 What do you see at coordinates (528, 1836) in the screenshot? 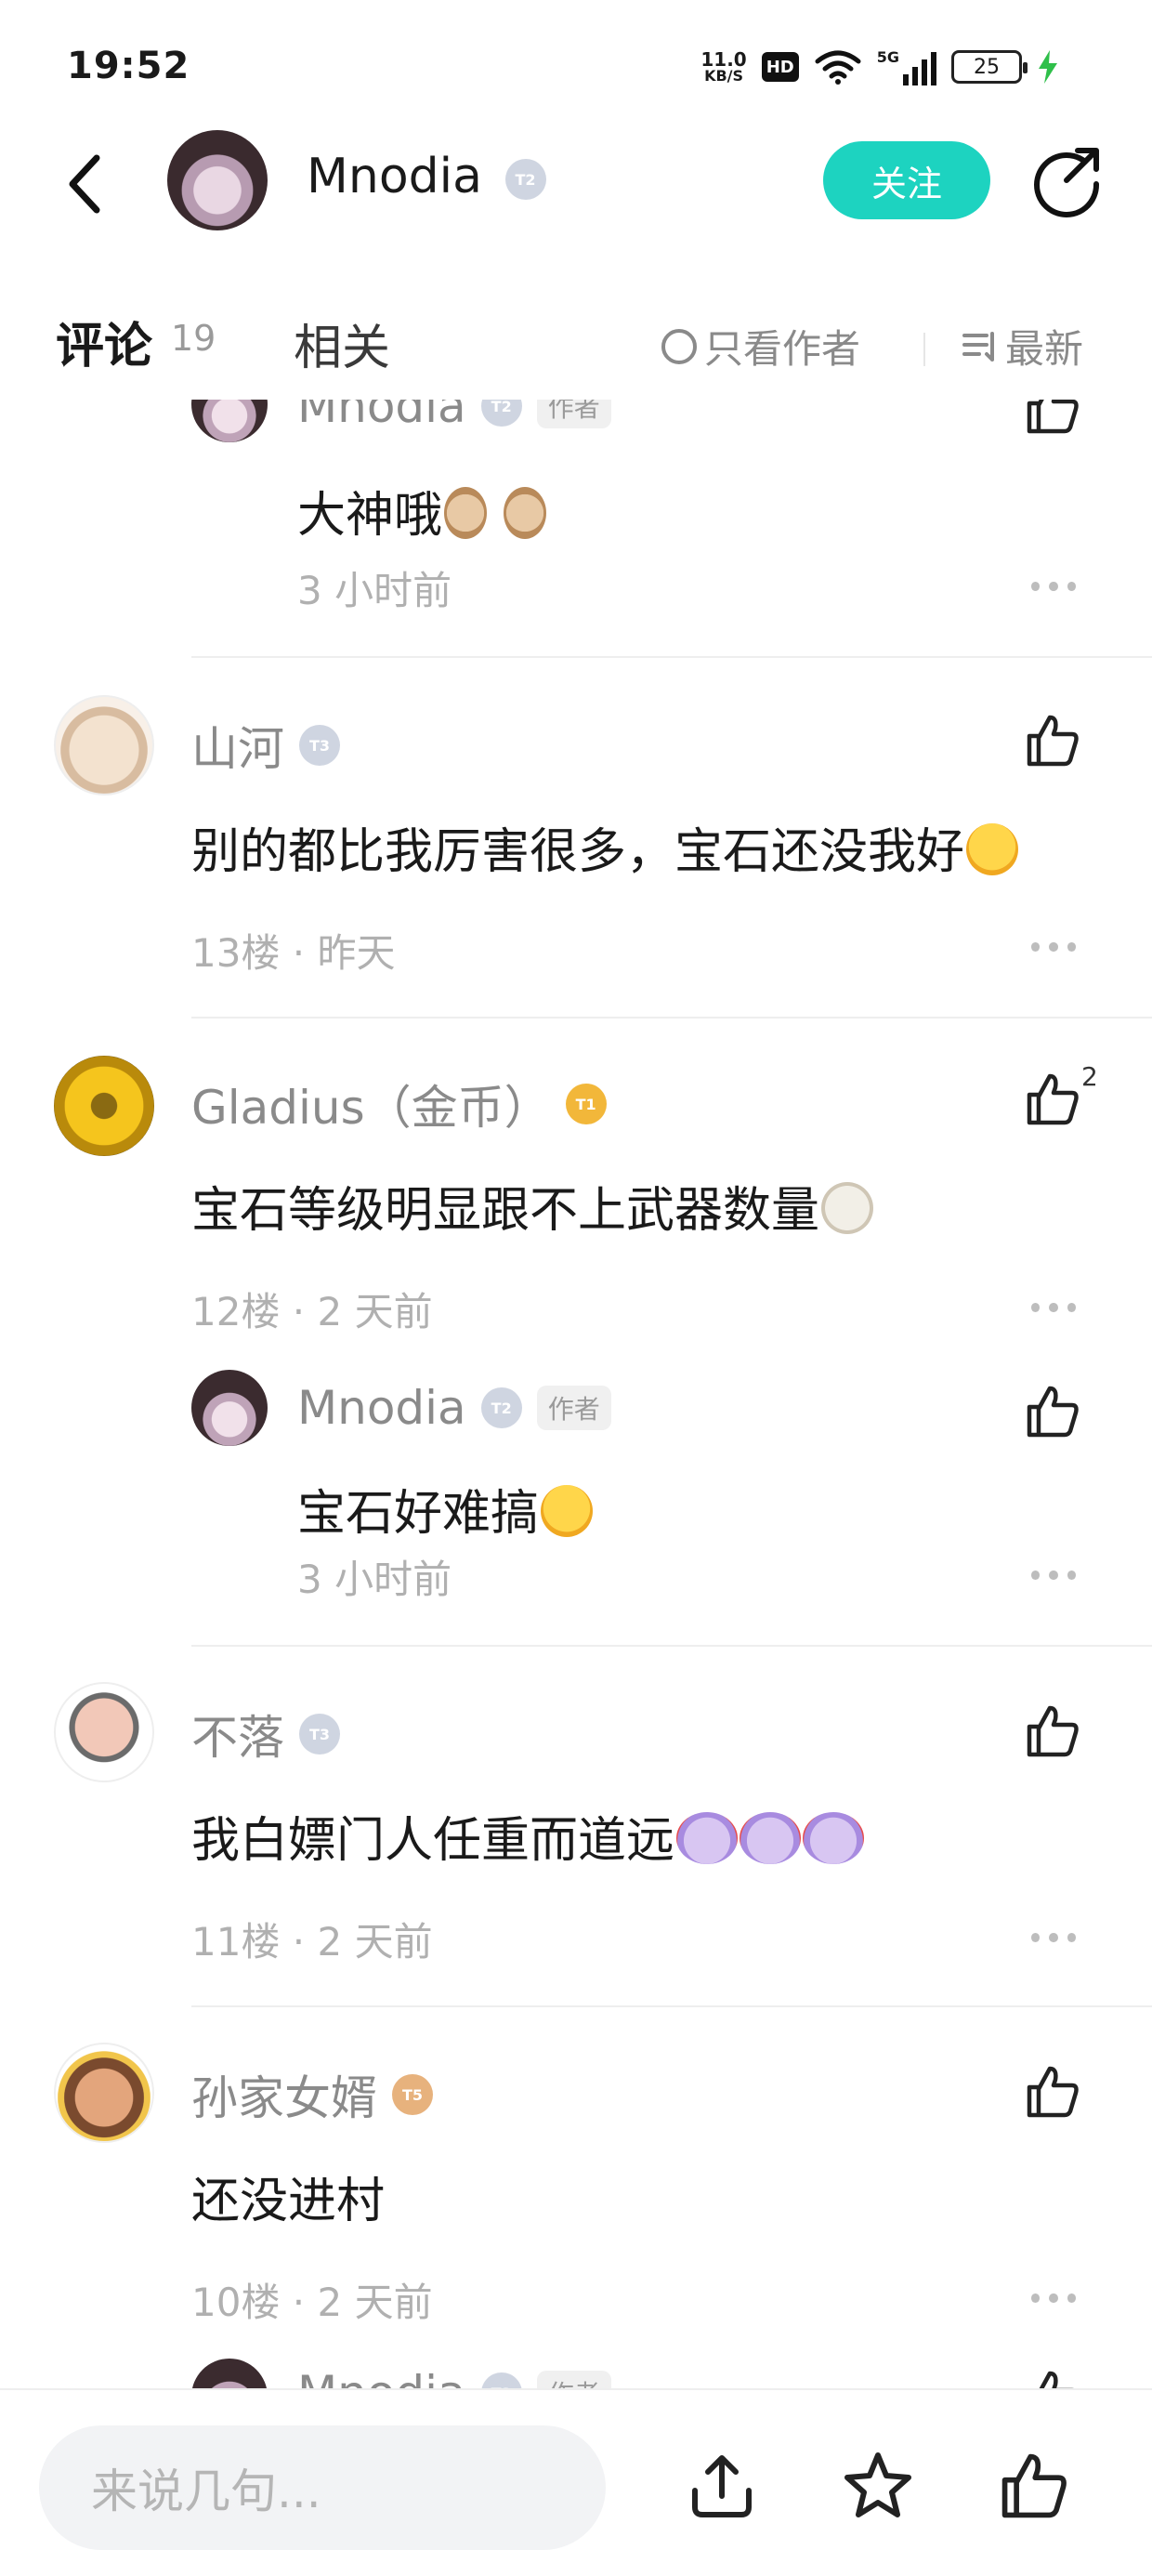
I see `comment-text: 我白嫖门人任重而道远` at bounding box center [528, 1836].